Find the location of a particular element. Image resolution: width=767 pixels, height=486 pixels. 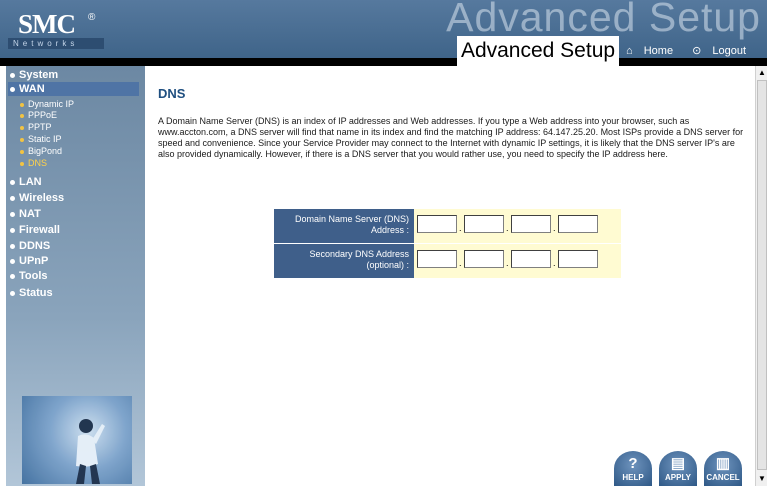

secondary-dns-row: Secondary DNS Address (optional) : . . . is located at coordinates (447, 261).